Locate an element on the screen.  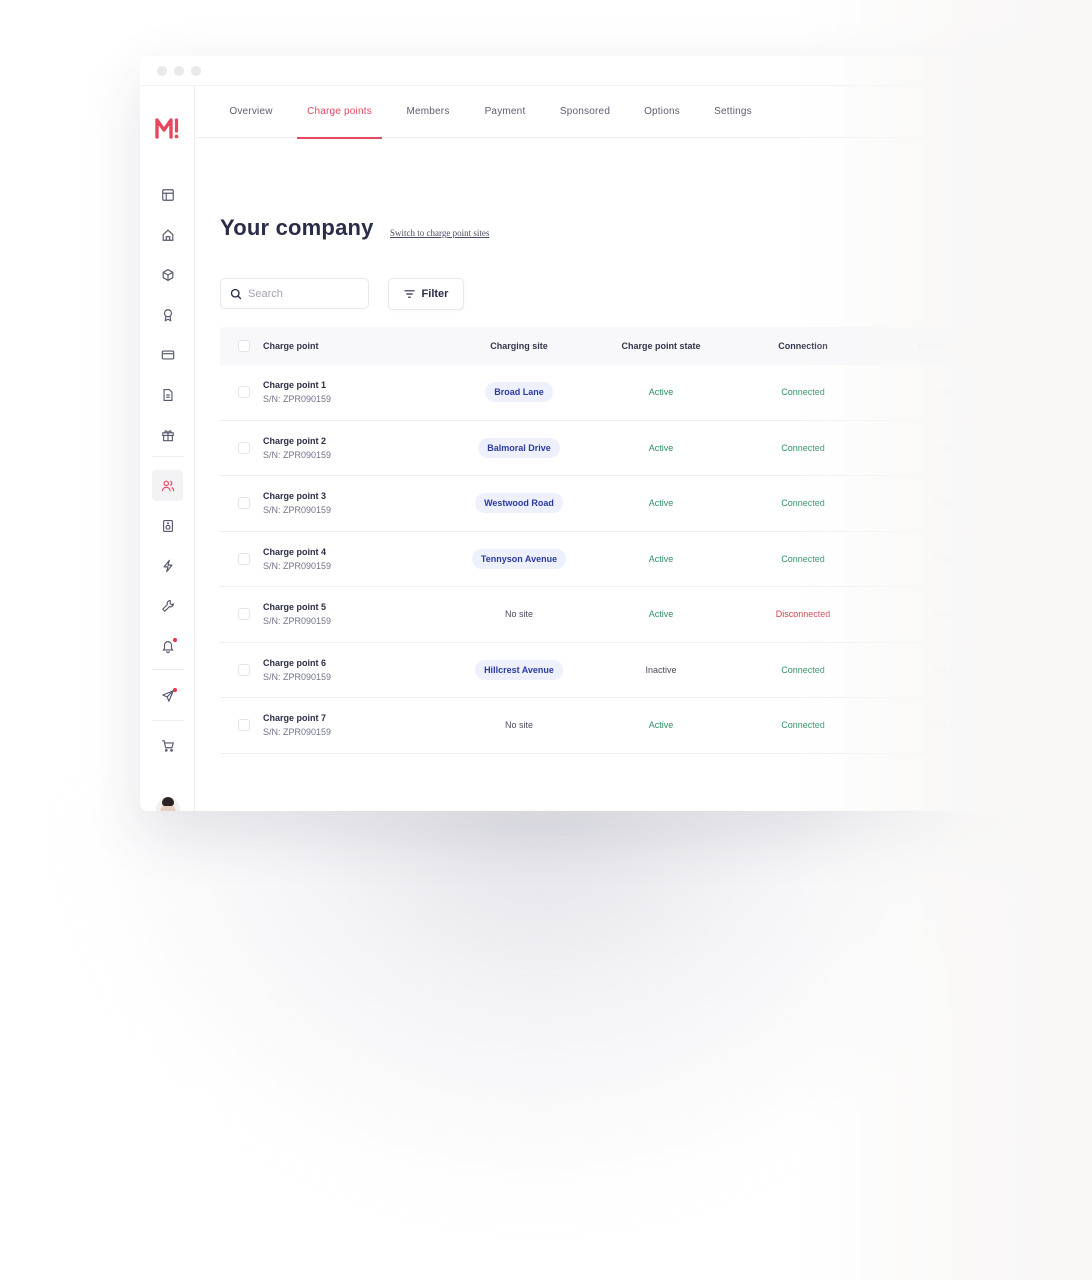
header-charging-site: Charging site is located at coordinates (519, 346).